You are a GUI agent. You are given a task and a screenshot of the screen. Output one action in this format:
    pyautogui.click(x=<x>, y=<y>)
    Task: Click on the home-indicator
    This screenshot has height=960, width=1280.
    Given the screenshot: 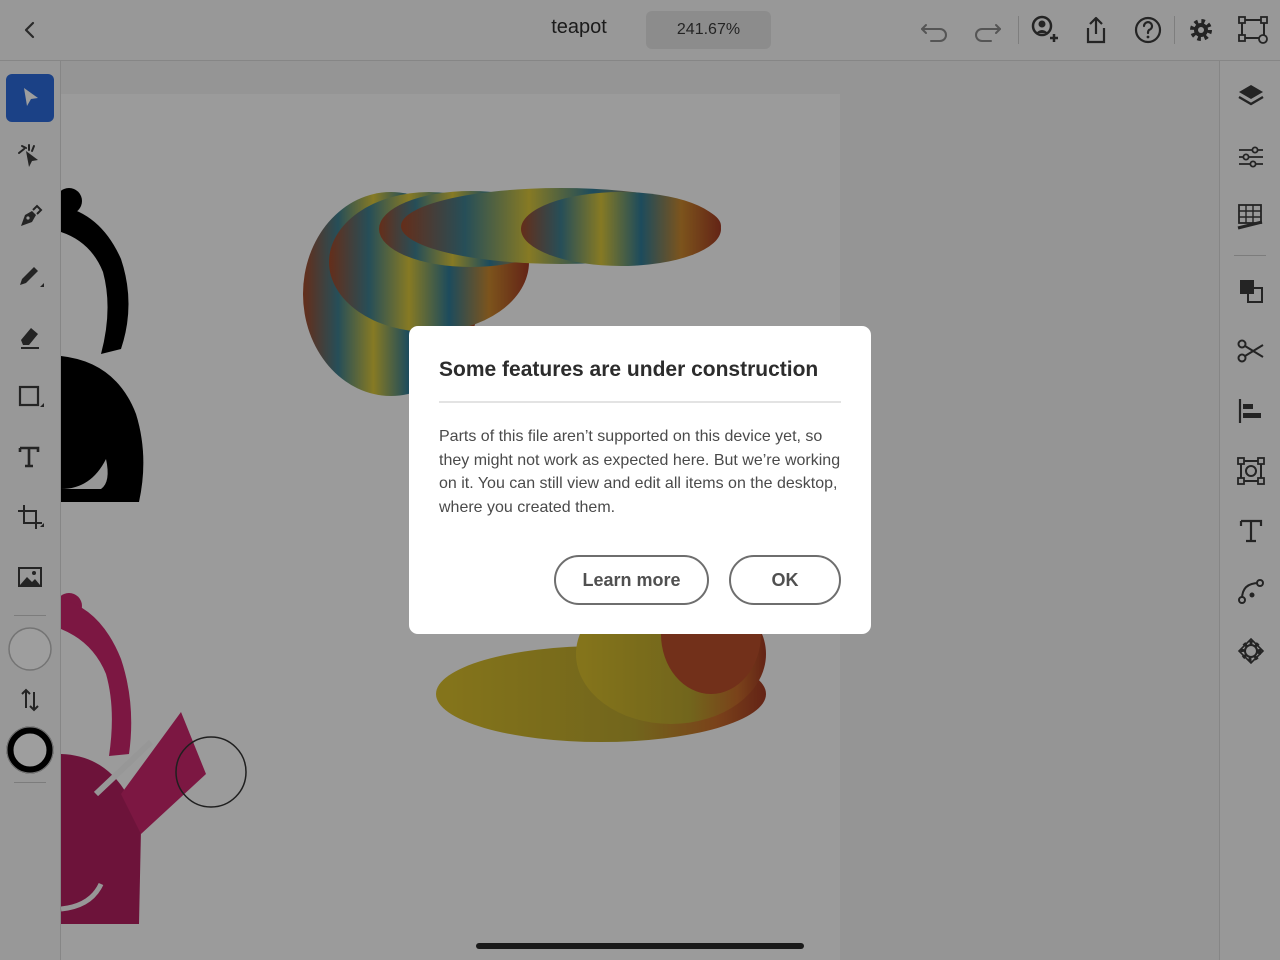 What is the action you would take?
    pyautogui.click(x=640, y=946)
    